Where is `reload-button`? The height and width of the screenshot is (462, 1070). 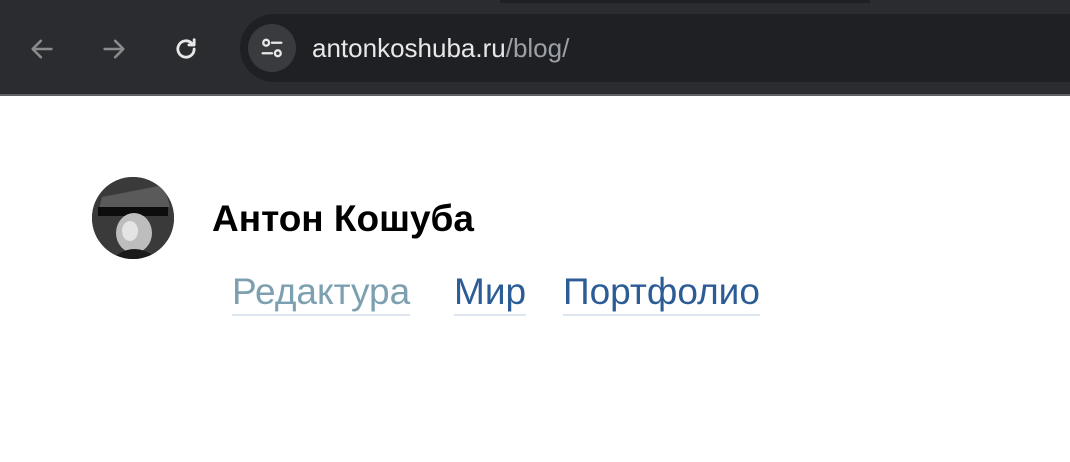 reload-button is located at coordinates (186, 49).